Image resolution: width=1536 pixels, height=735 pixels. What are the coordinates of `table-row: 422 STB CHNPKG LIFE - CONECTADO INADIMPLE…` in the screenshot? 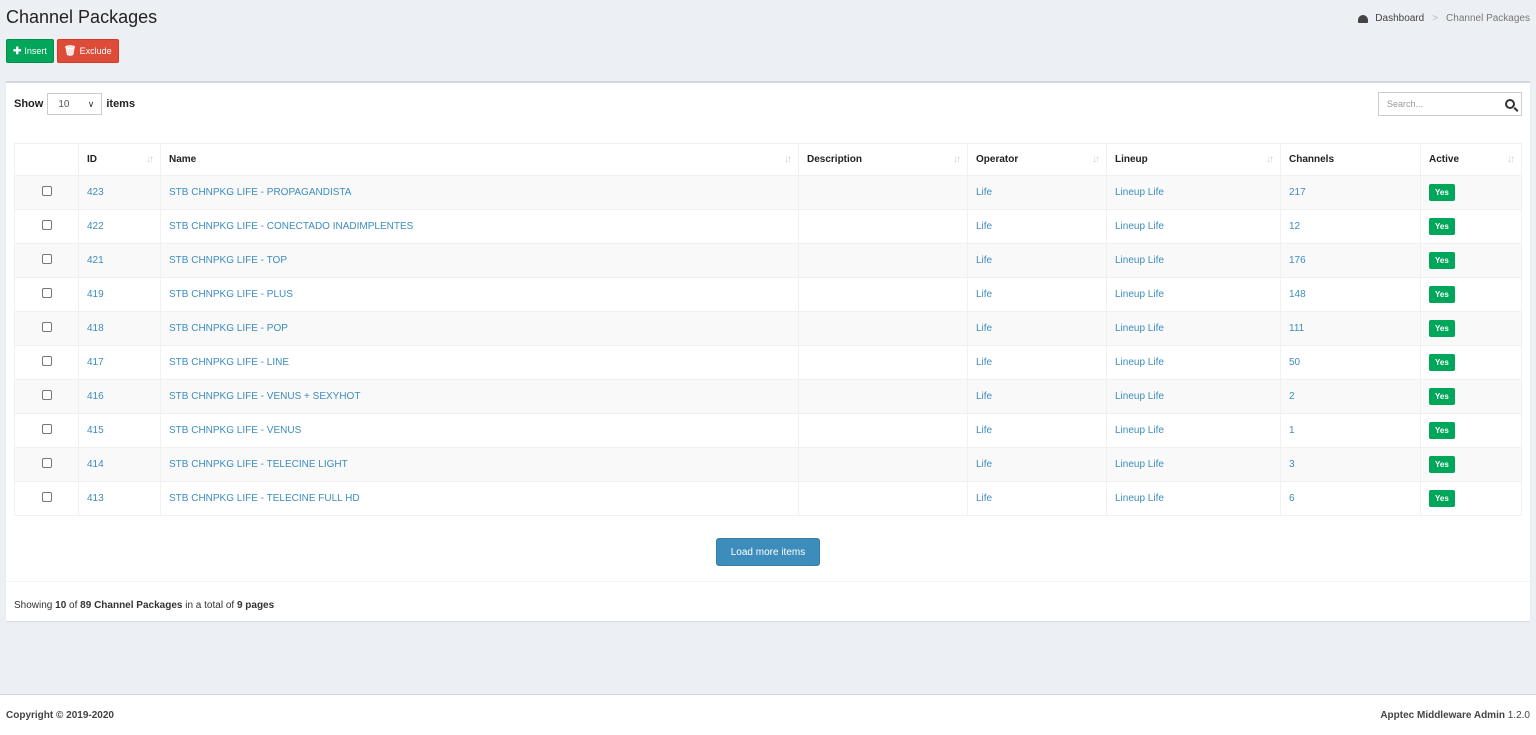 It's located at (768, 226).